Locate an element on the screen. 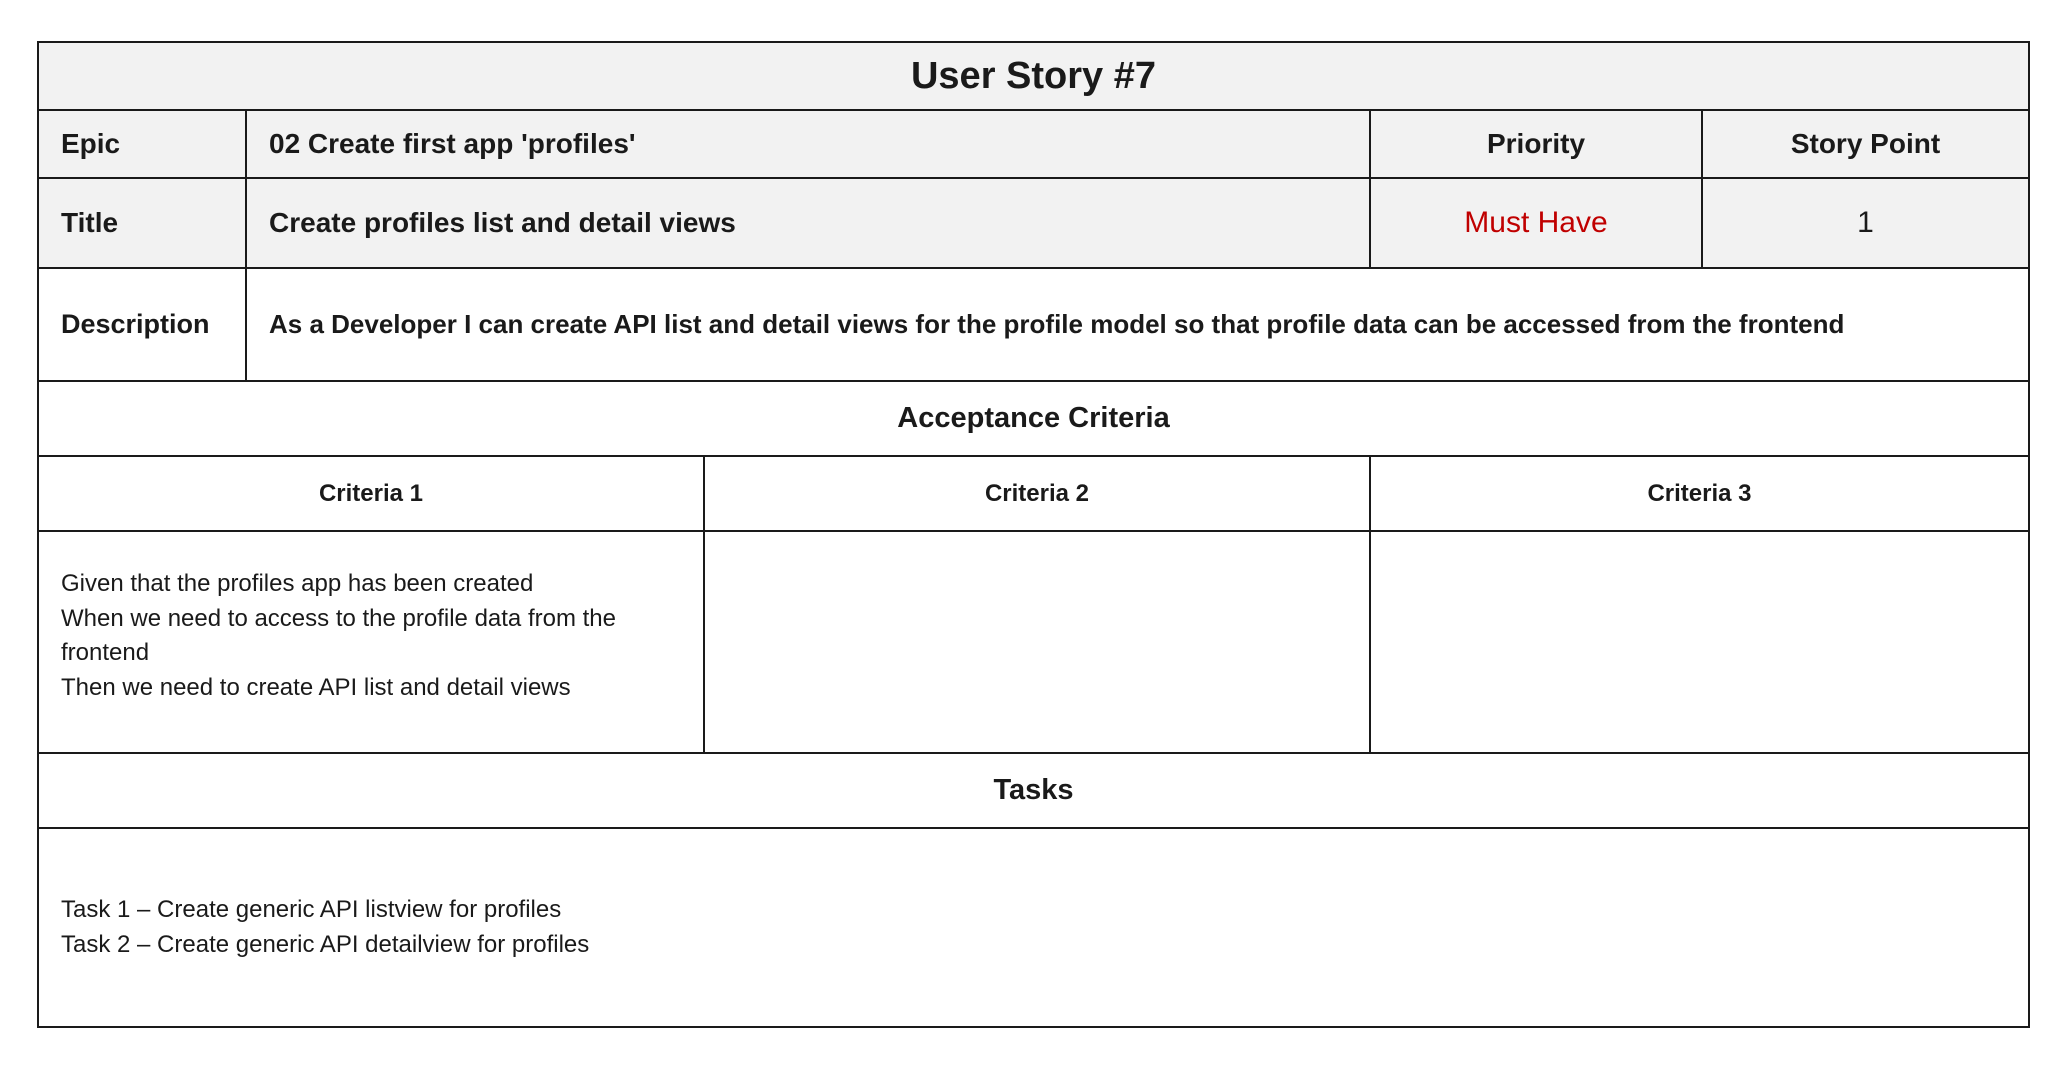 This screenshot has width=2067, height=1066. description-label: Description is located at coordinates (135, 324).